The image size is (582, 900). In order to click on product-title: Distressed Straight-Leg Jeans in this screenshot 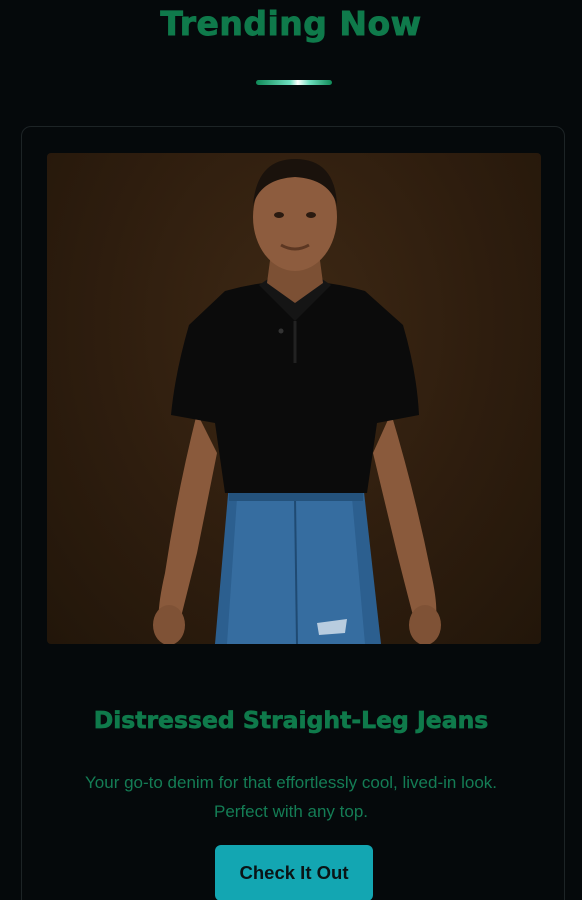, I will do `click(291, 720)`.